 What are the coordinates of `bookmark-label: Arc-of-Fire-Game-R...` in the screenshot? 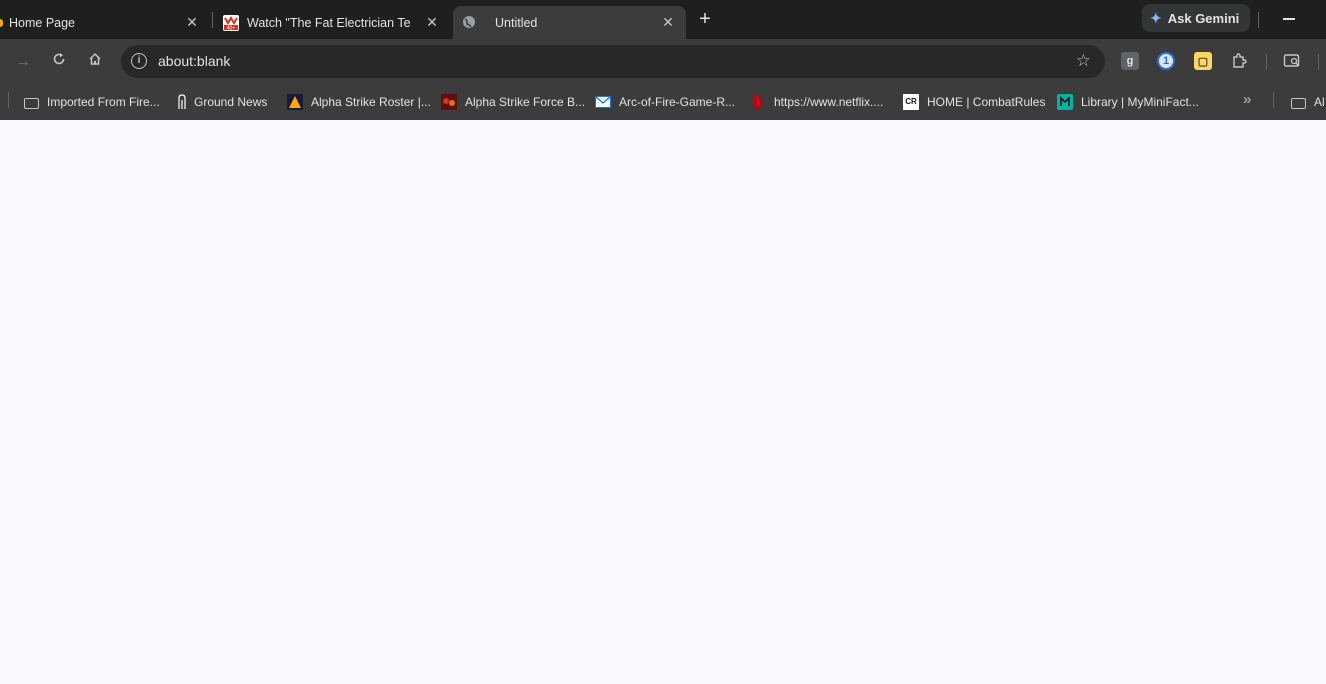 It's located at (677, 102).